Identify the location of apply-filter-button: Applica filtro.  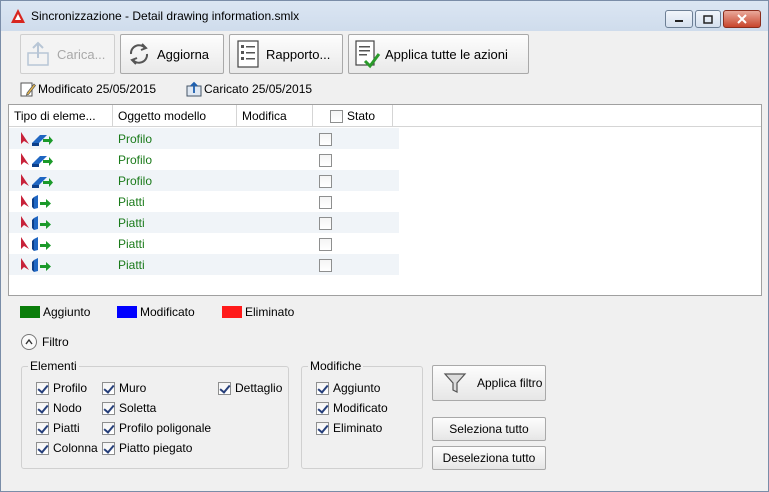
(489, 383).